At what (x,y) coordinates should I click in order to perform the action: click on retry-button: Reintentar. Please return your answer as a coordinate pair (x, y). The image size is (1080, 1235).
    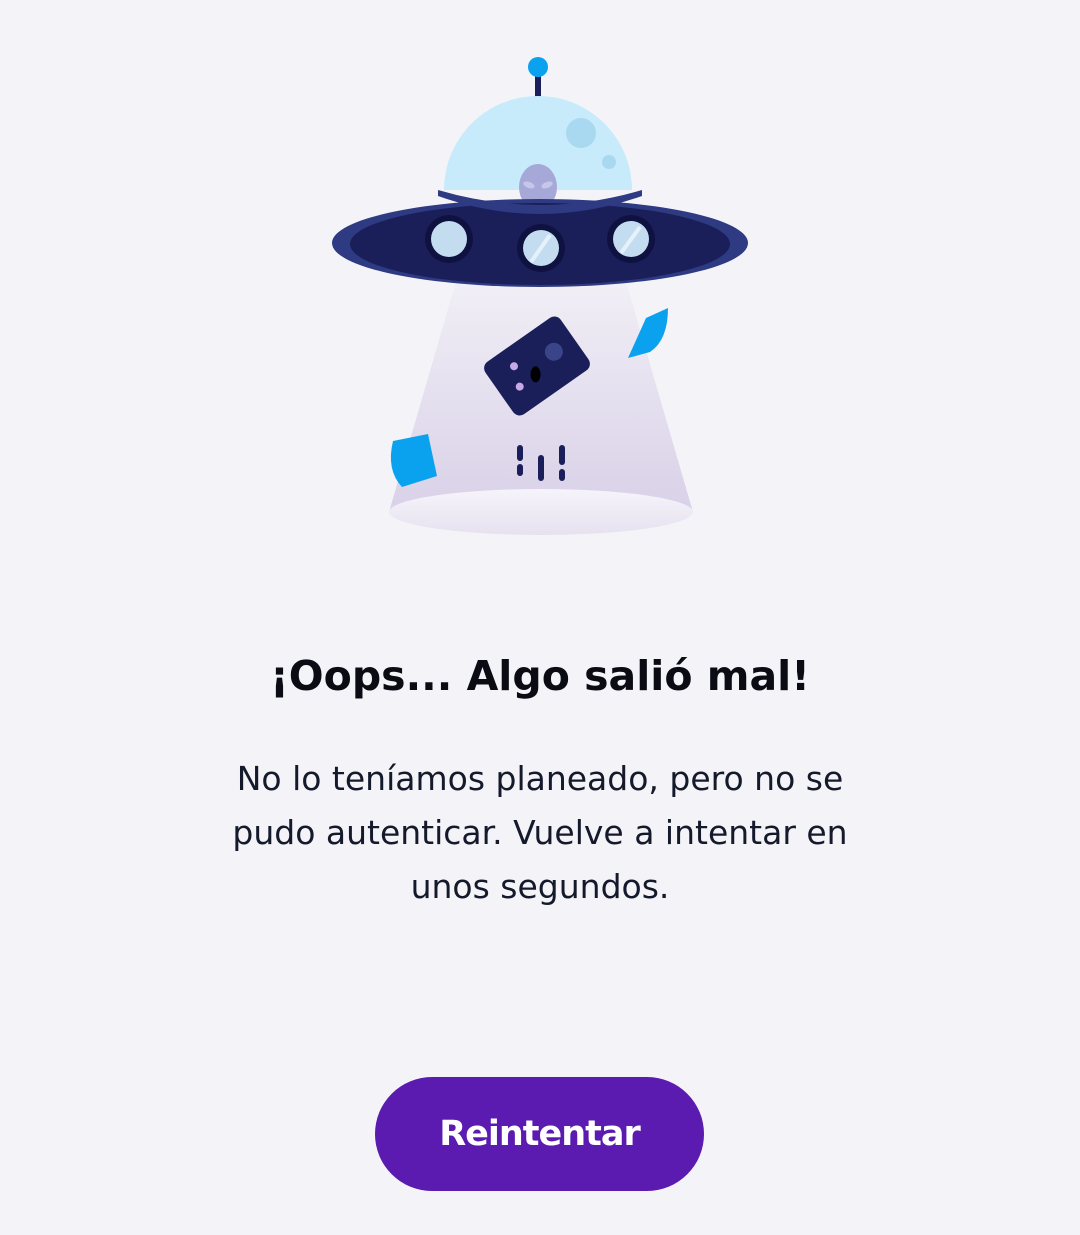
    Looking at the image, I should click on (539, 1134).